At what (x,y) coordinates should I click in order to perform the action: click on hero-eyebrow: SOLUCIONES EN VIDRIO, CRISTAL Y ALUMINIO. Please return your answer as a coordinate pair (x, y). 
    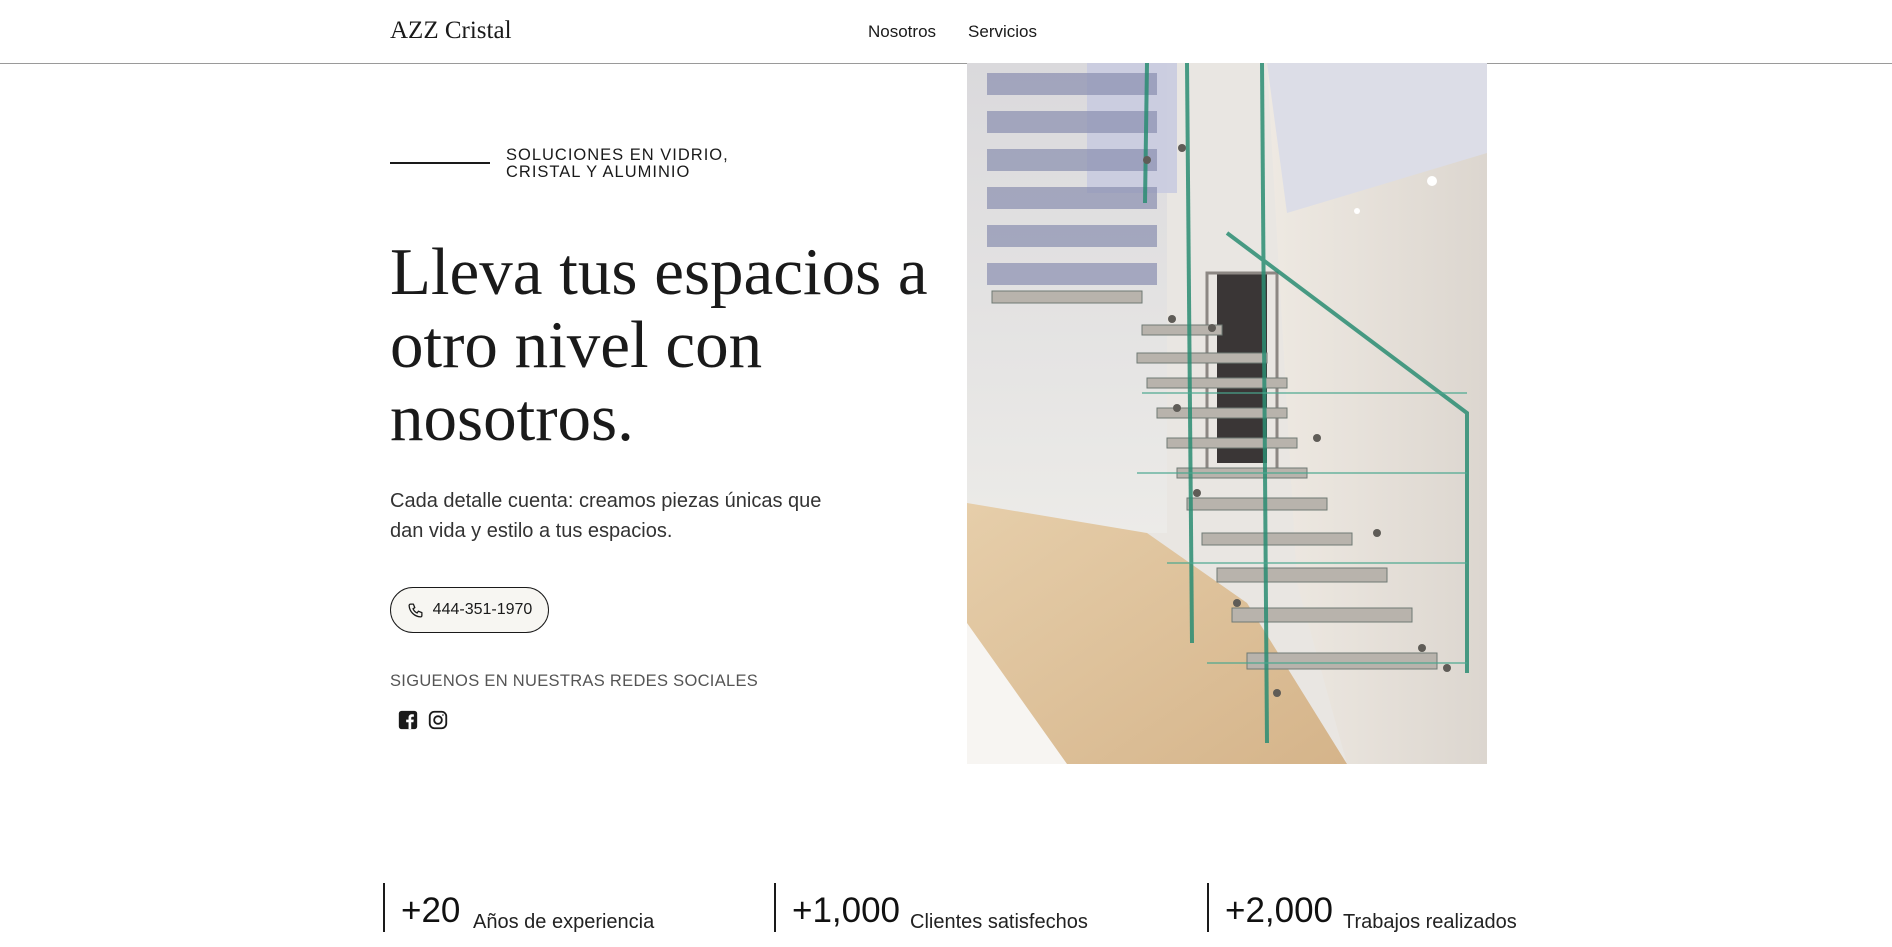
    Looking at the image, I should click on (636, 164).